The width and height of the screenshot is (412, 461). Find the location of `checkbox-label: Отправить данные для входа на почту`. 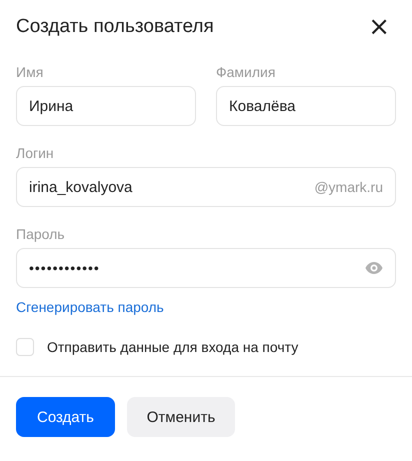

checkbox-label: Отправить данные для входа на почту is located at coordinates (172, 347).